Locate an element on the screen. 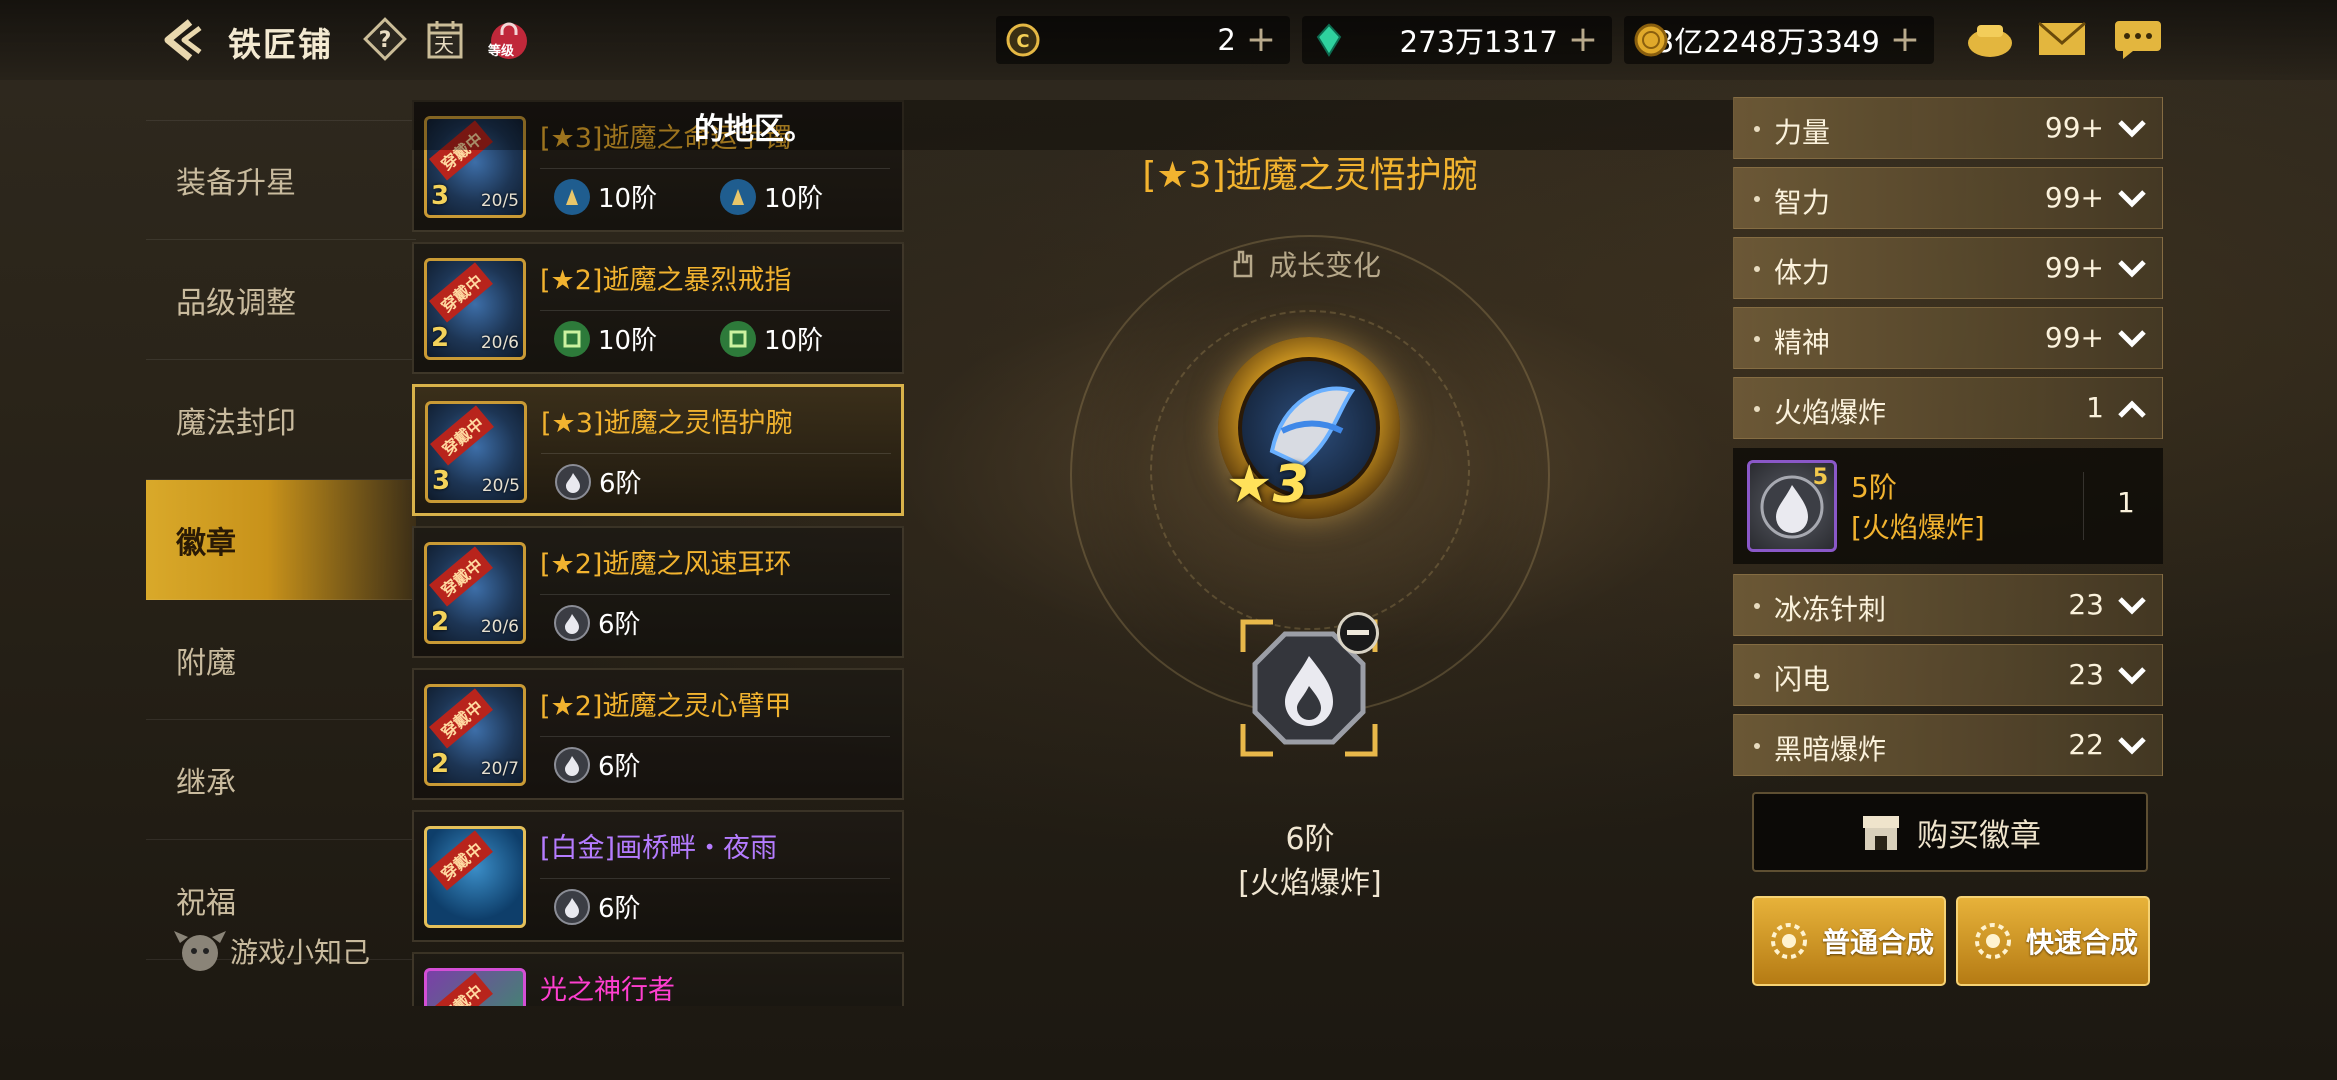 Image resolution: width=2337 pixels, height=1080 pixels. gem-level-badge: 5 is located at coordinates (1820, 477).